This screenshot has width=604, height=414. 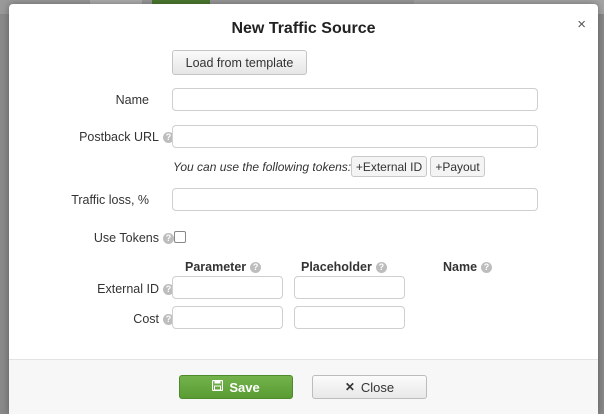 I want to click on cost-row-label: Cost?, so click(x=153, y=319).